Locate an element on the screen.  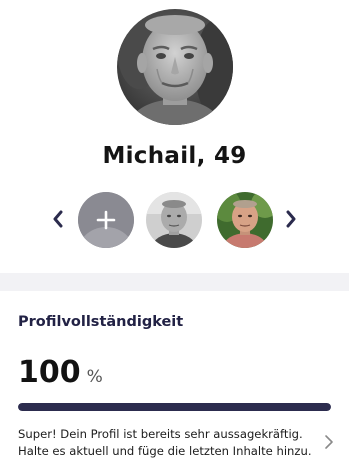
profile-age: , 49 is located at coordinates (221, 156).